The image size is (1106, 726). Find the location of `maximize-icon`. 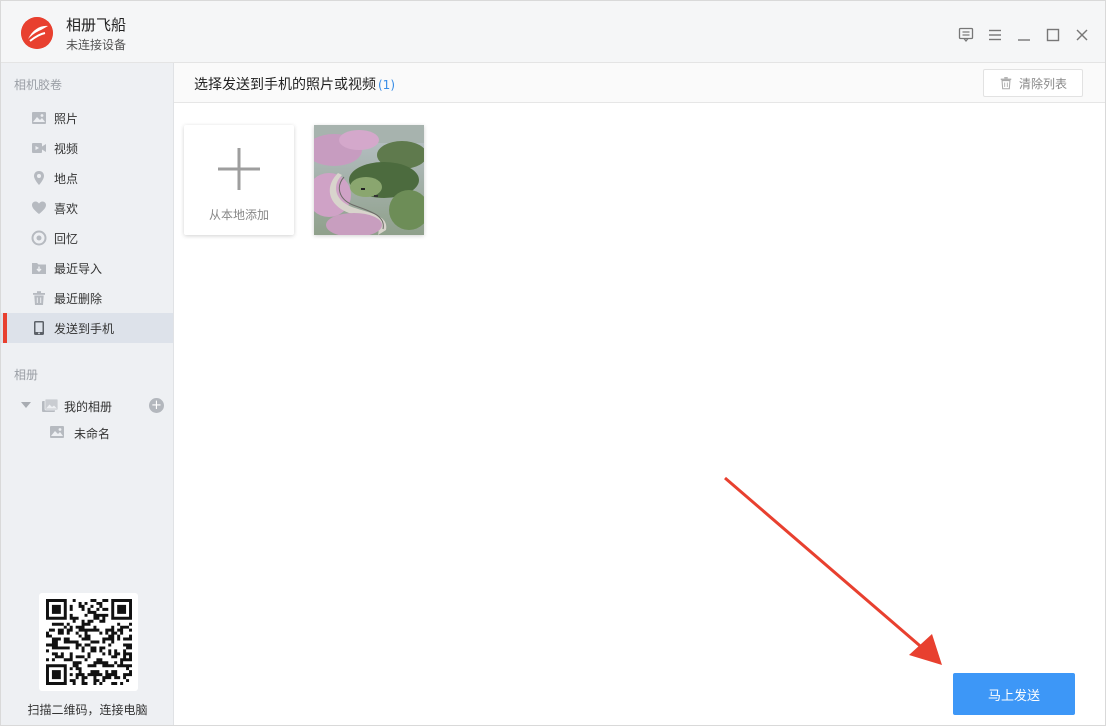

maximize-icon is located at coordinates (1052, 34).